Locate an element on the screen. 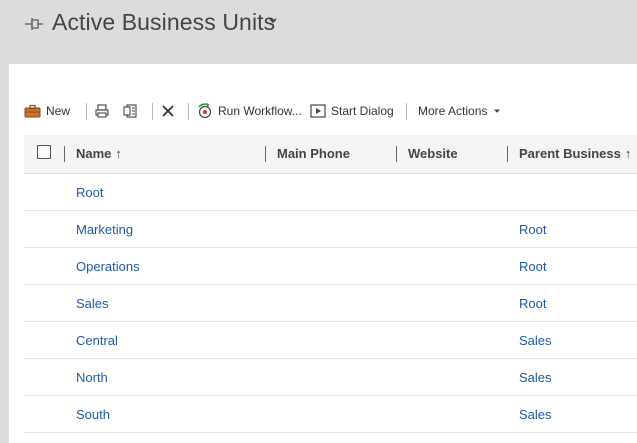 This screenshot has height=443, width=637. column-header-parent-business: Parent Business ↑ is located at coordinates (575, 153).